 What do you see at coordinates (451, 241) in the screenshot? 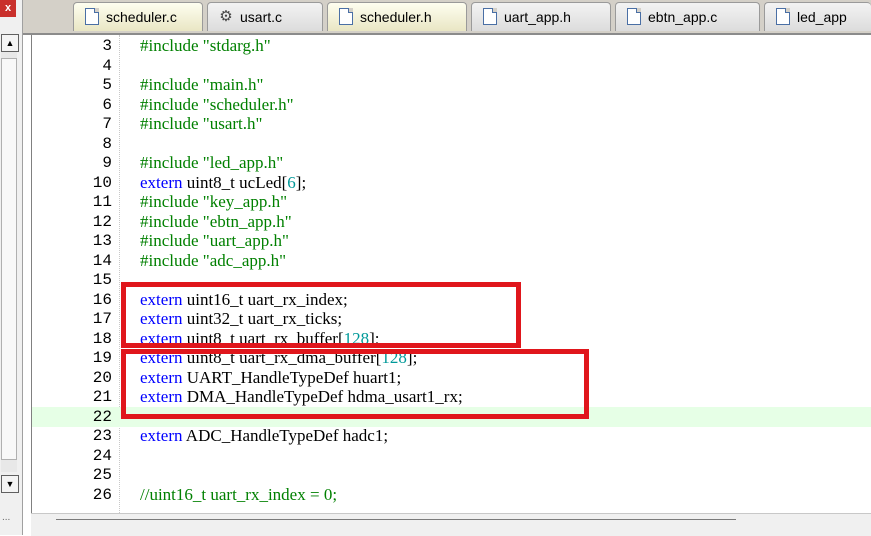
I see `code-line: 13 #include "uart_app.h"` at bounding box center [451, 241].